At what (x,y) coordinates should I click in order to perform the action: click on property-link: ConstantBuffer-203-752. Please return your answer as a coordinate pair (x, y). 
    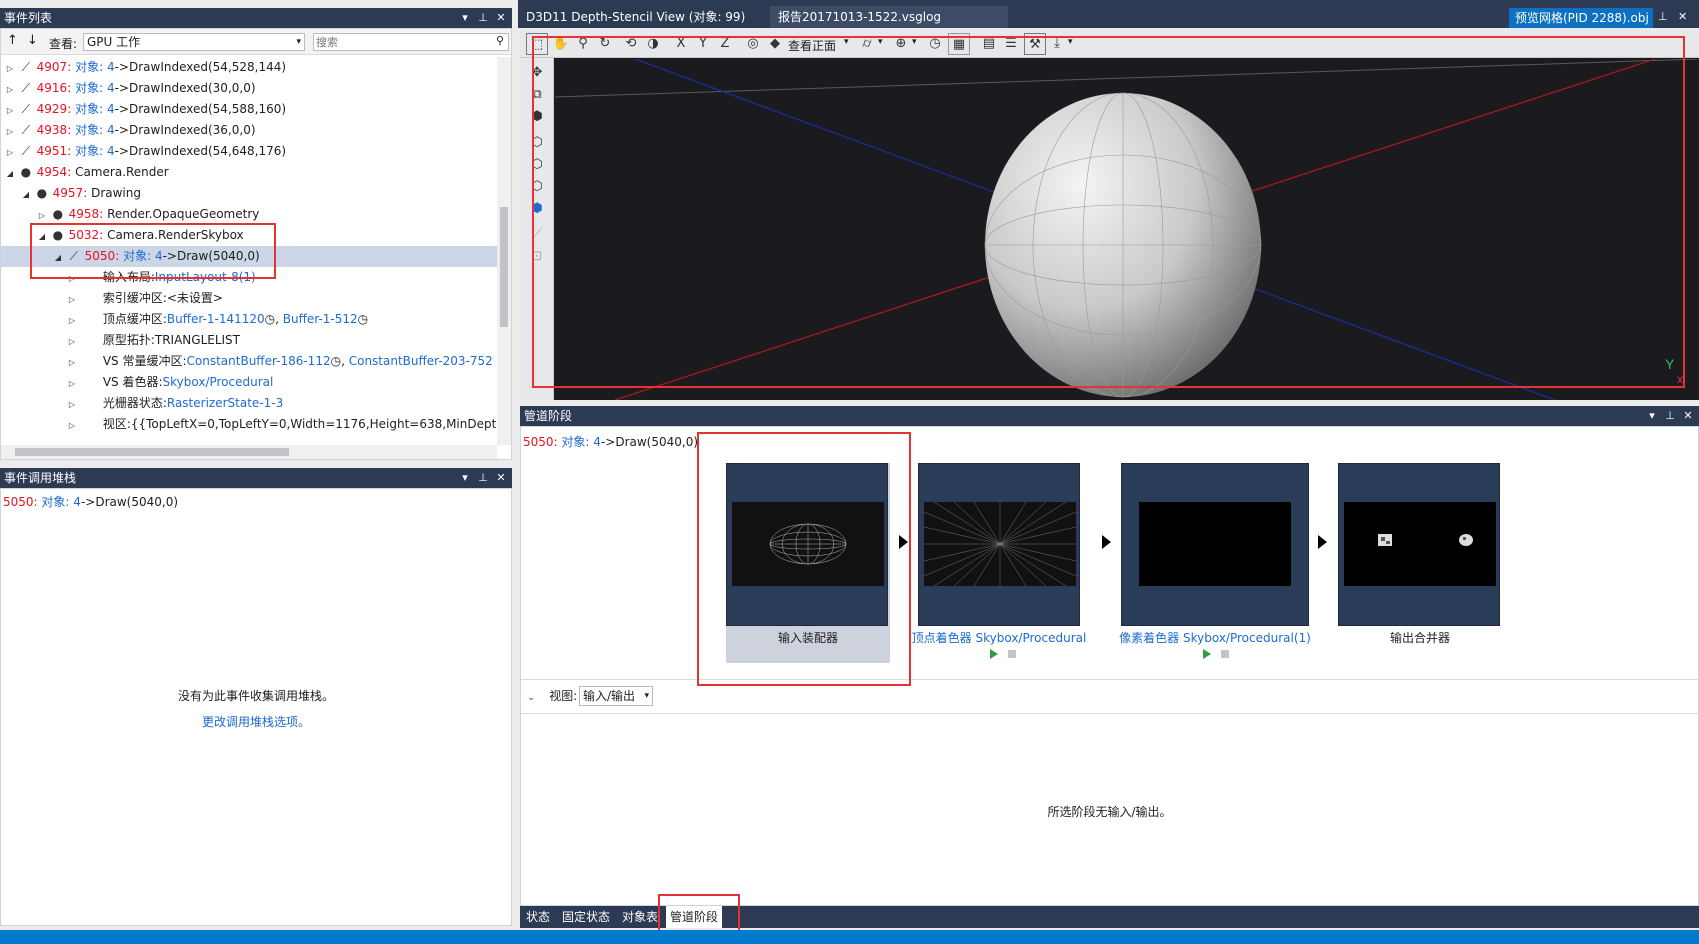
    Looking at the image, I should click on (421, 361).